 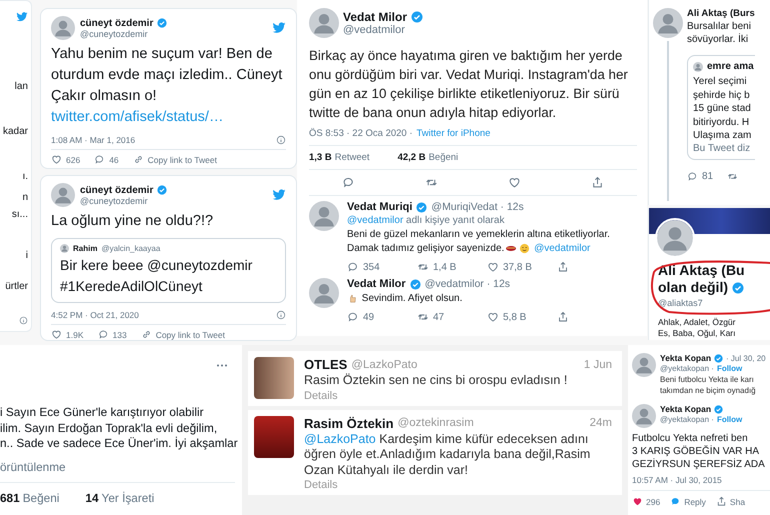 I want to click on user-name: OTLES, so click(x=326, y=364).